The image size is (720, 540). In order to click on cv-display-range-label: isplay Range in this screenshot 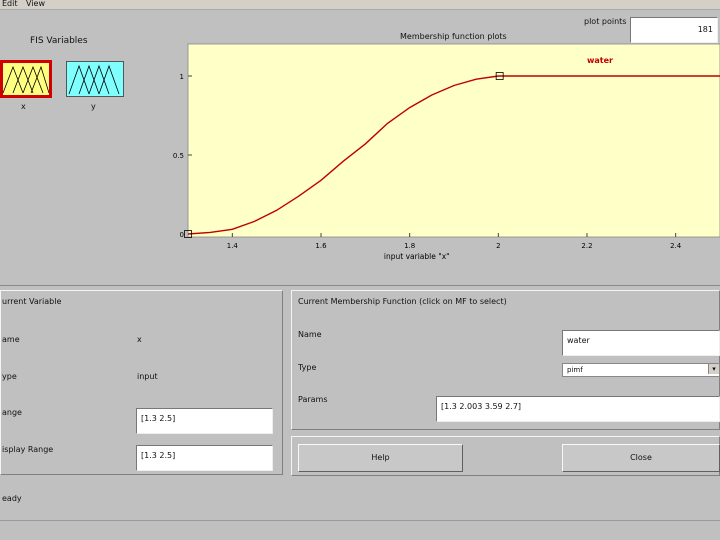, I will do `click(28, 449)`.